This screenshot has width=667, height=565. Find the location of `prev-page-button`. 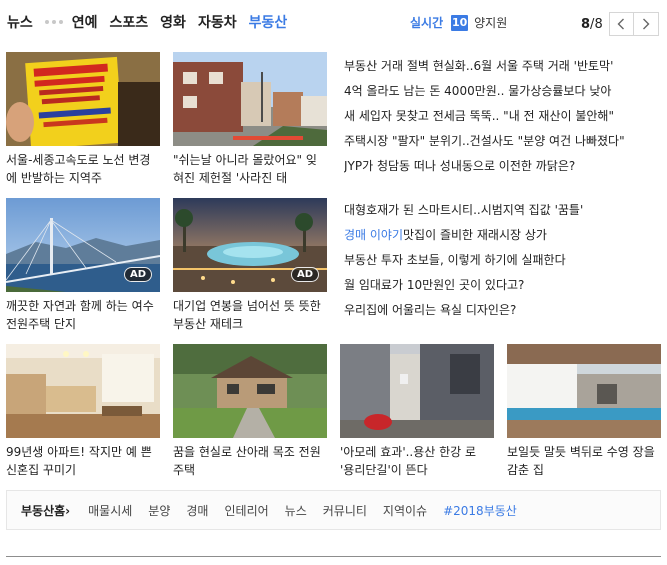

prev-page-button is located at coordinates (621, 24).